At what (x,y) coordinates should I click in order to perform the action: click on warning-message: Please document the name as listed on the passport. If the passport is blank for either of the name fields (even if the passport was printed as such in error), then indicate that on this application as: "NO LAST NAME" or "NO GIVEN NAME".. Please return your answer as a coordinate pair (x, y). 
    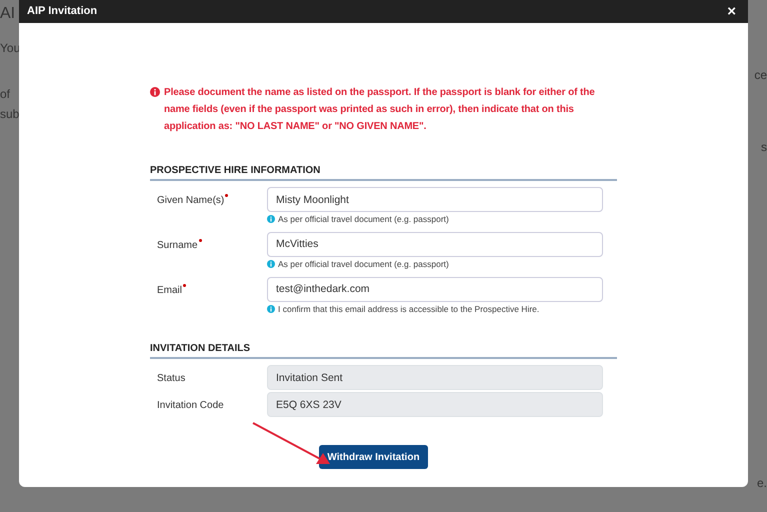
    Looking at the image, I should click on (380, 110).